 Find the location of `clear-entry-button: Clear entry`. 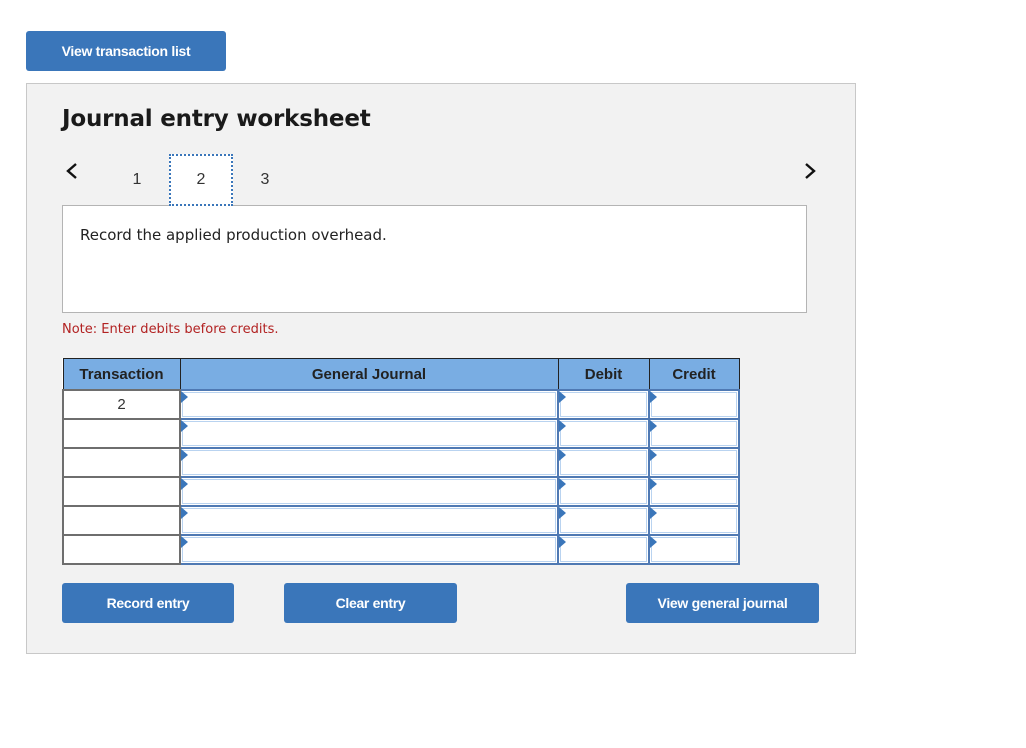

clear-entry-button: Clear entry is located at coordinates (370, 603).